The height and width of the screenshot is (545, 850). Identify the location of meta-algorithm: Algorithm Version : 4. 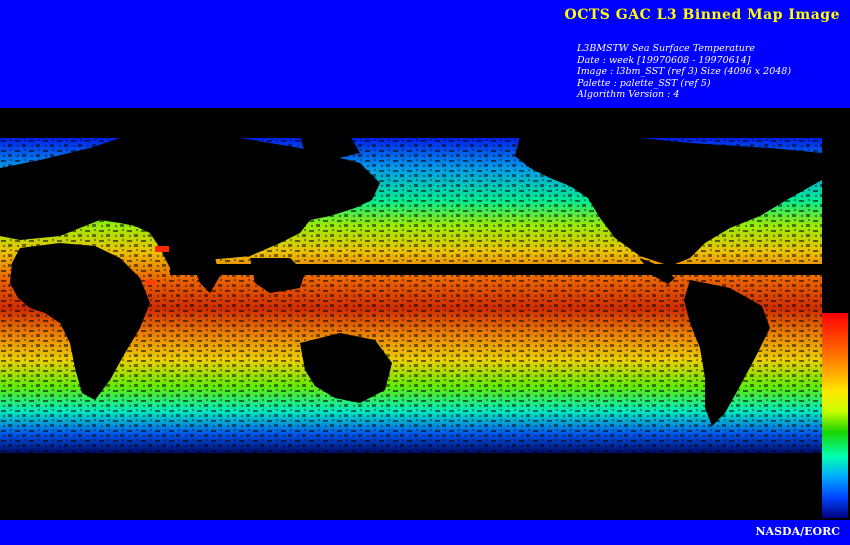
(628, 94).